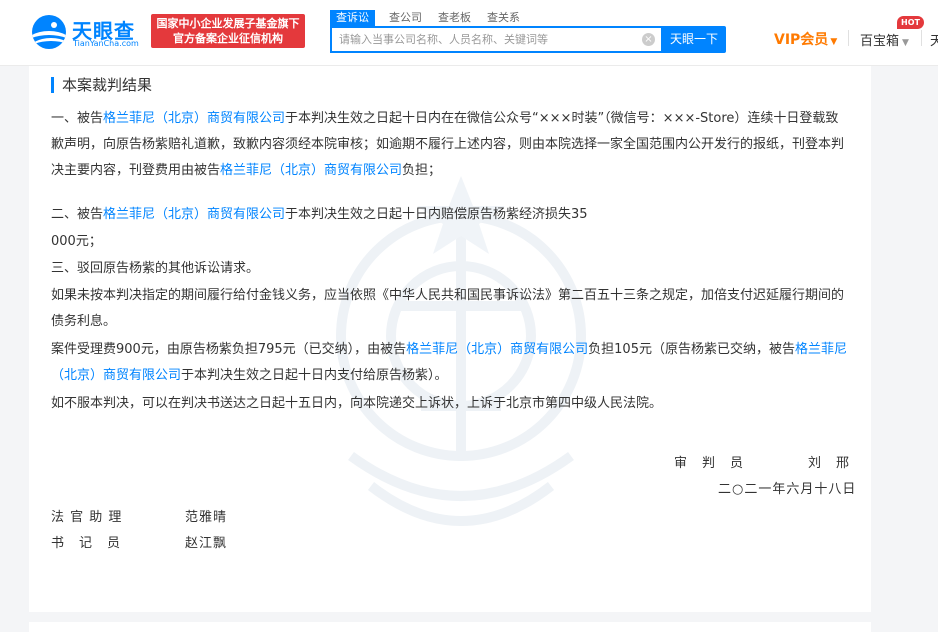 This screenshot has height=632, width=938. Describe the element at coordinates (49, 32) in the screenshot. I see `logo-mark-icon` at that location.